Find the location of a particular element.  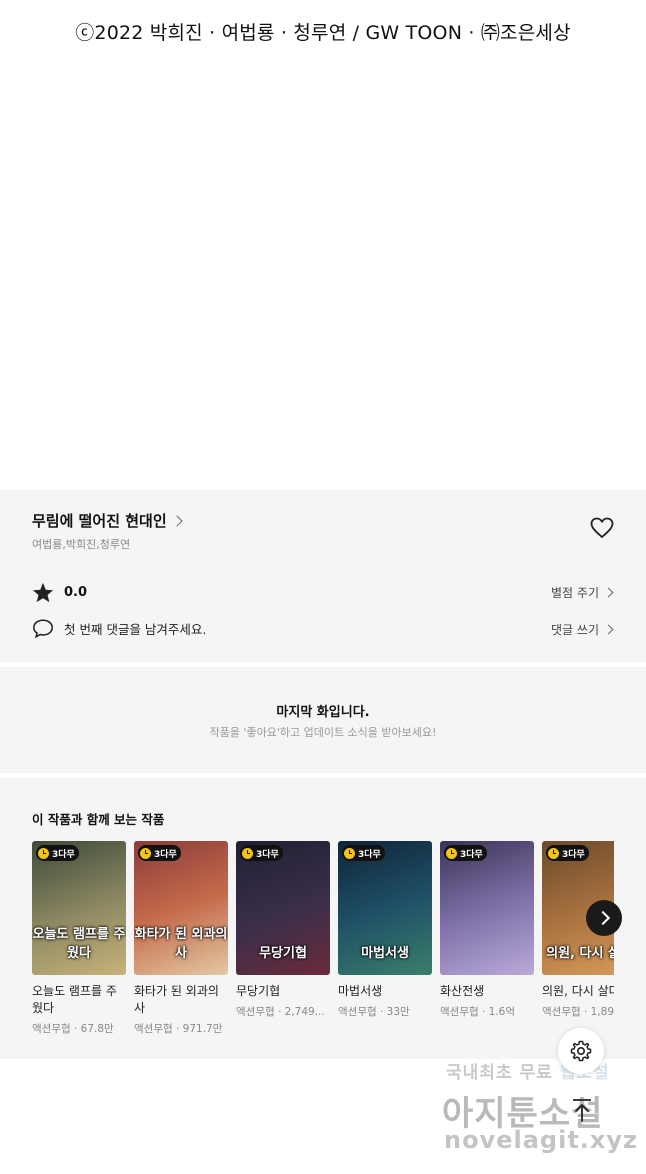

last-episode-title: 마지막 화입니다. is located at coordinates (323, 712).